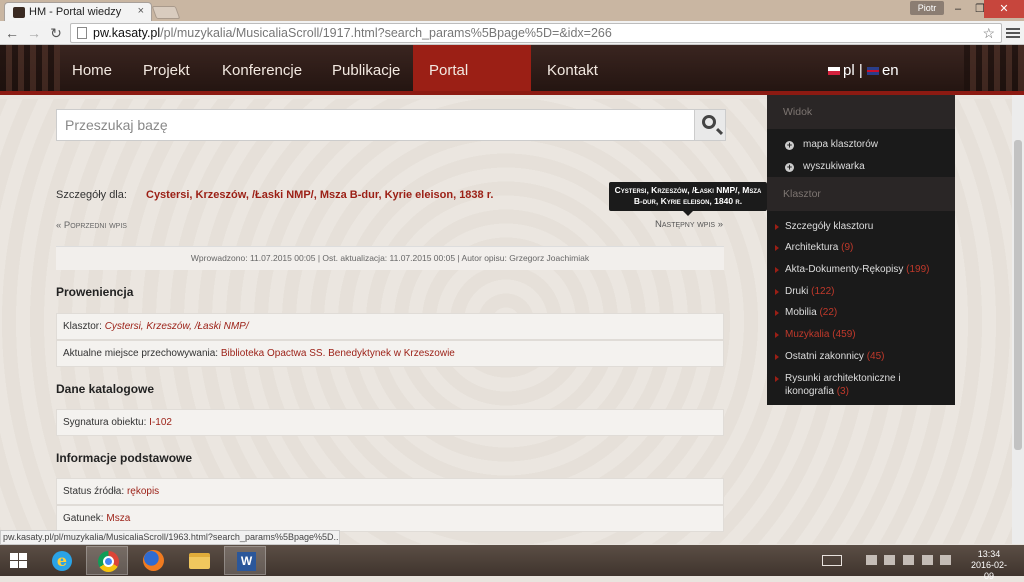 This screenshot has width=1024, height=582. I want to click on bookmark-star-icon: ☆, so click(988, 33).